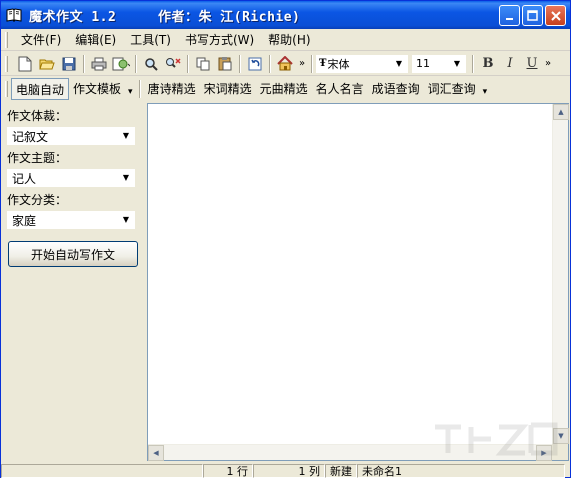 This screenshot has height=478, width=571. I want to click on genre-label: 作文体裁：, so click(37, 116).